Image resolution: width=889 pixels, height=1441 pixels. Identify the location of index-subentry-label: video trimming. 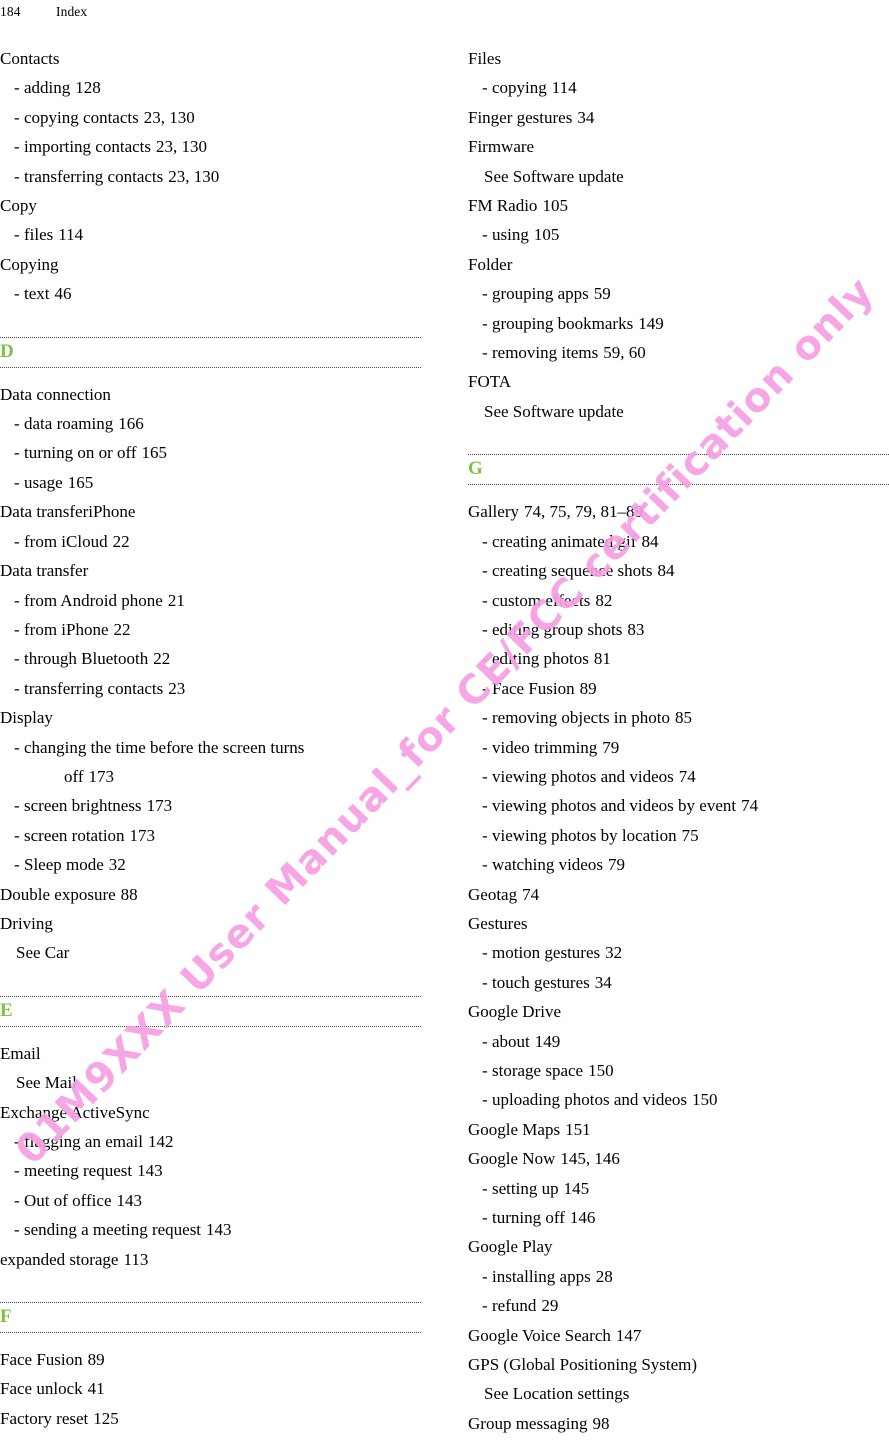
(545, 747).